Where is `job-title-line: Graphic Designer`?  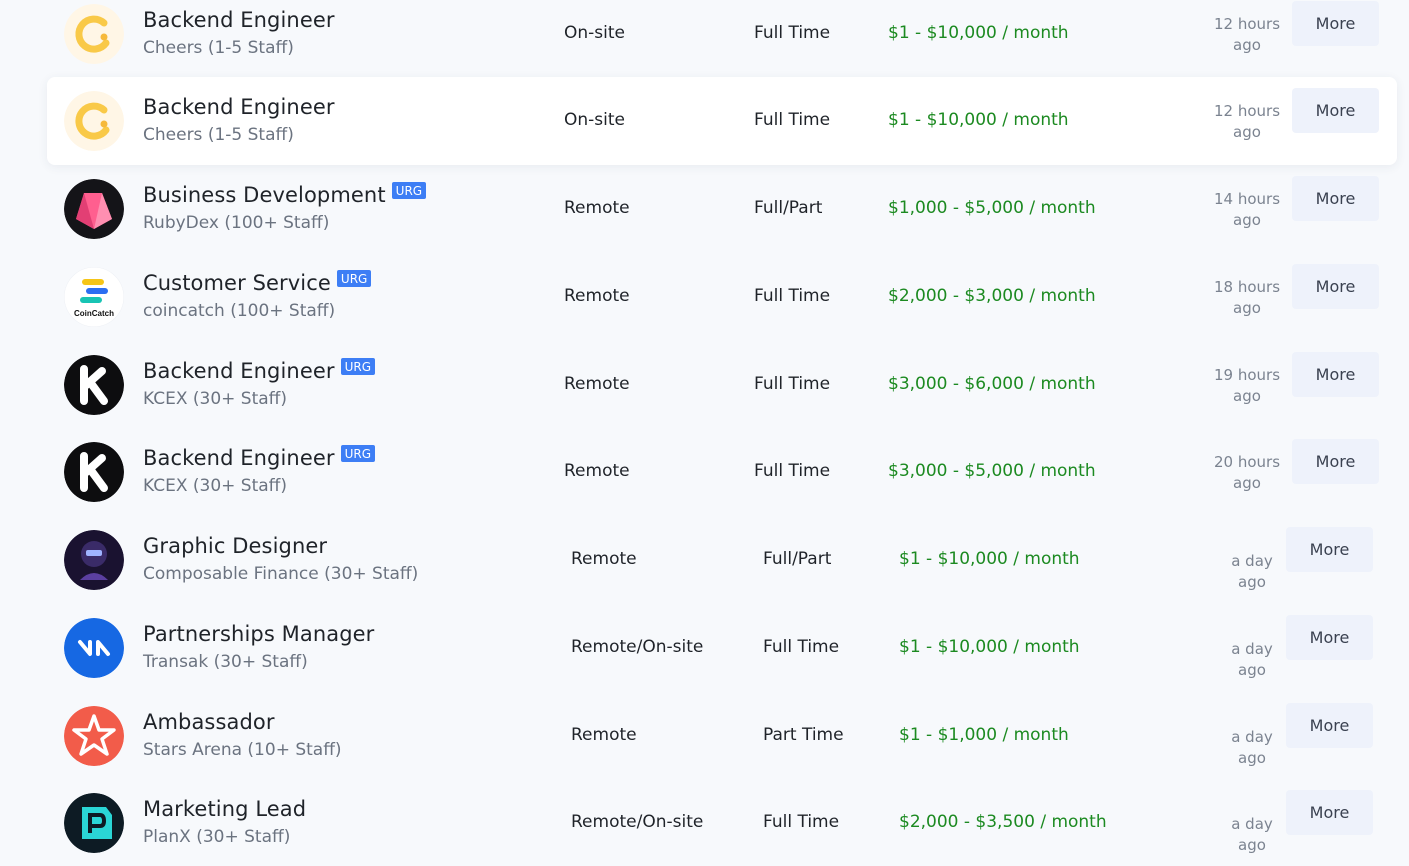 job-title-line: Graphic Designer is located at coordinates (235, 546).